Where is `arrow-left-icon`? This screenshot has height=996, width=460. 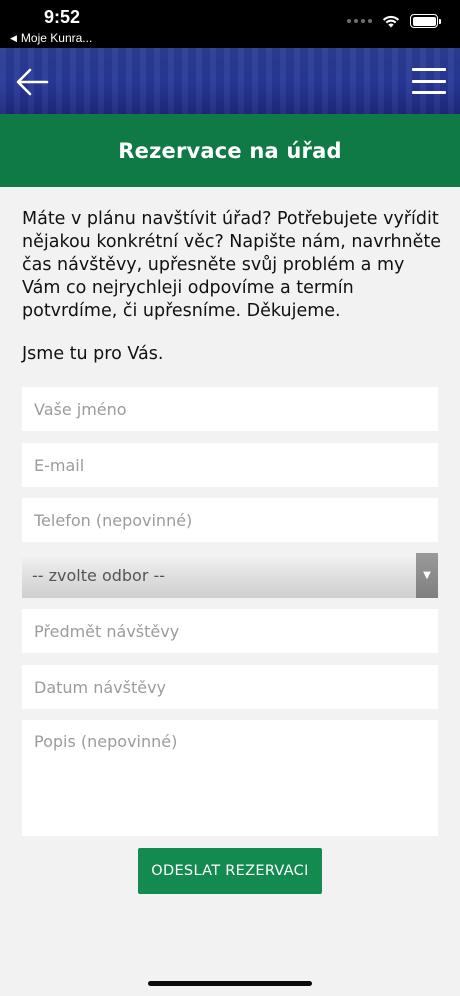
arrow-left-icon is located at coordinates (32, 82).